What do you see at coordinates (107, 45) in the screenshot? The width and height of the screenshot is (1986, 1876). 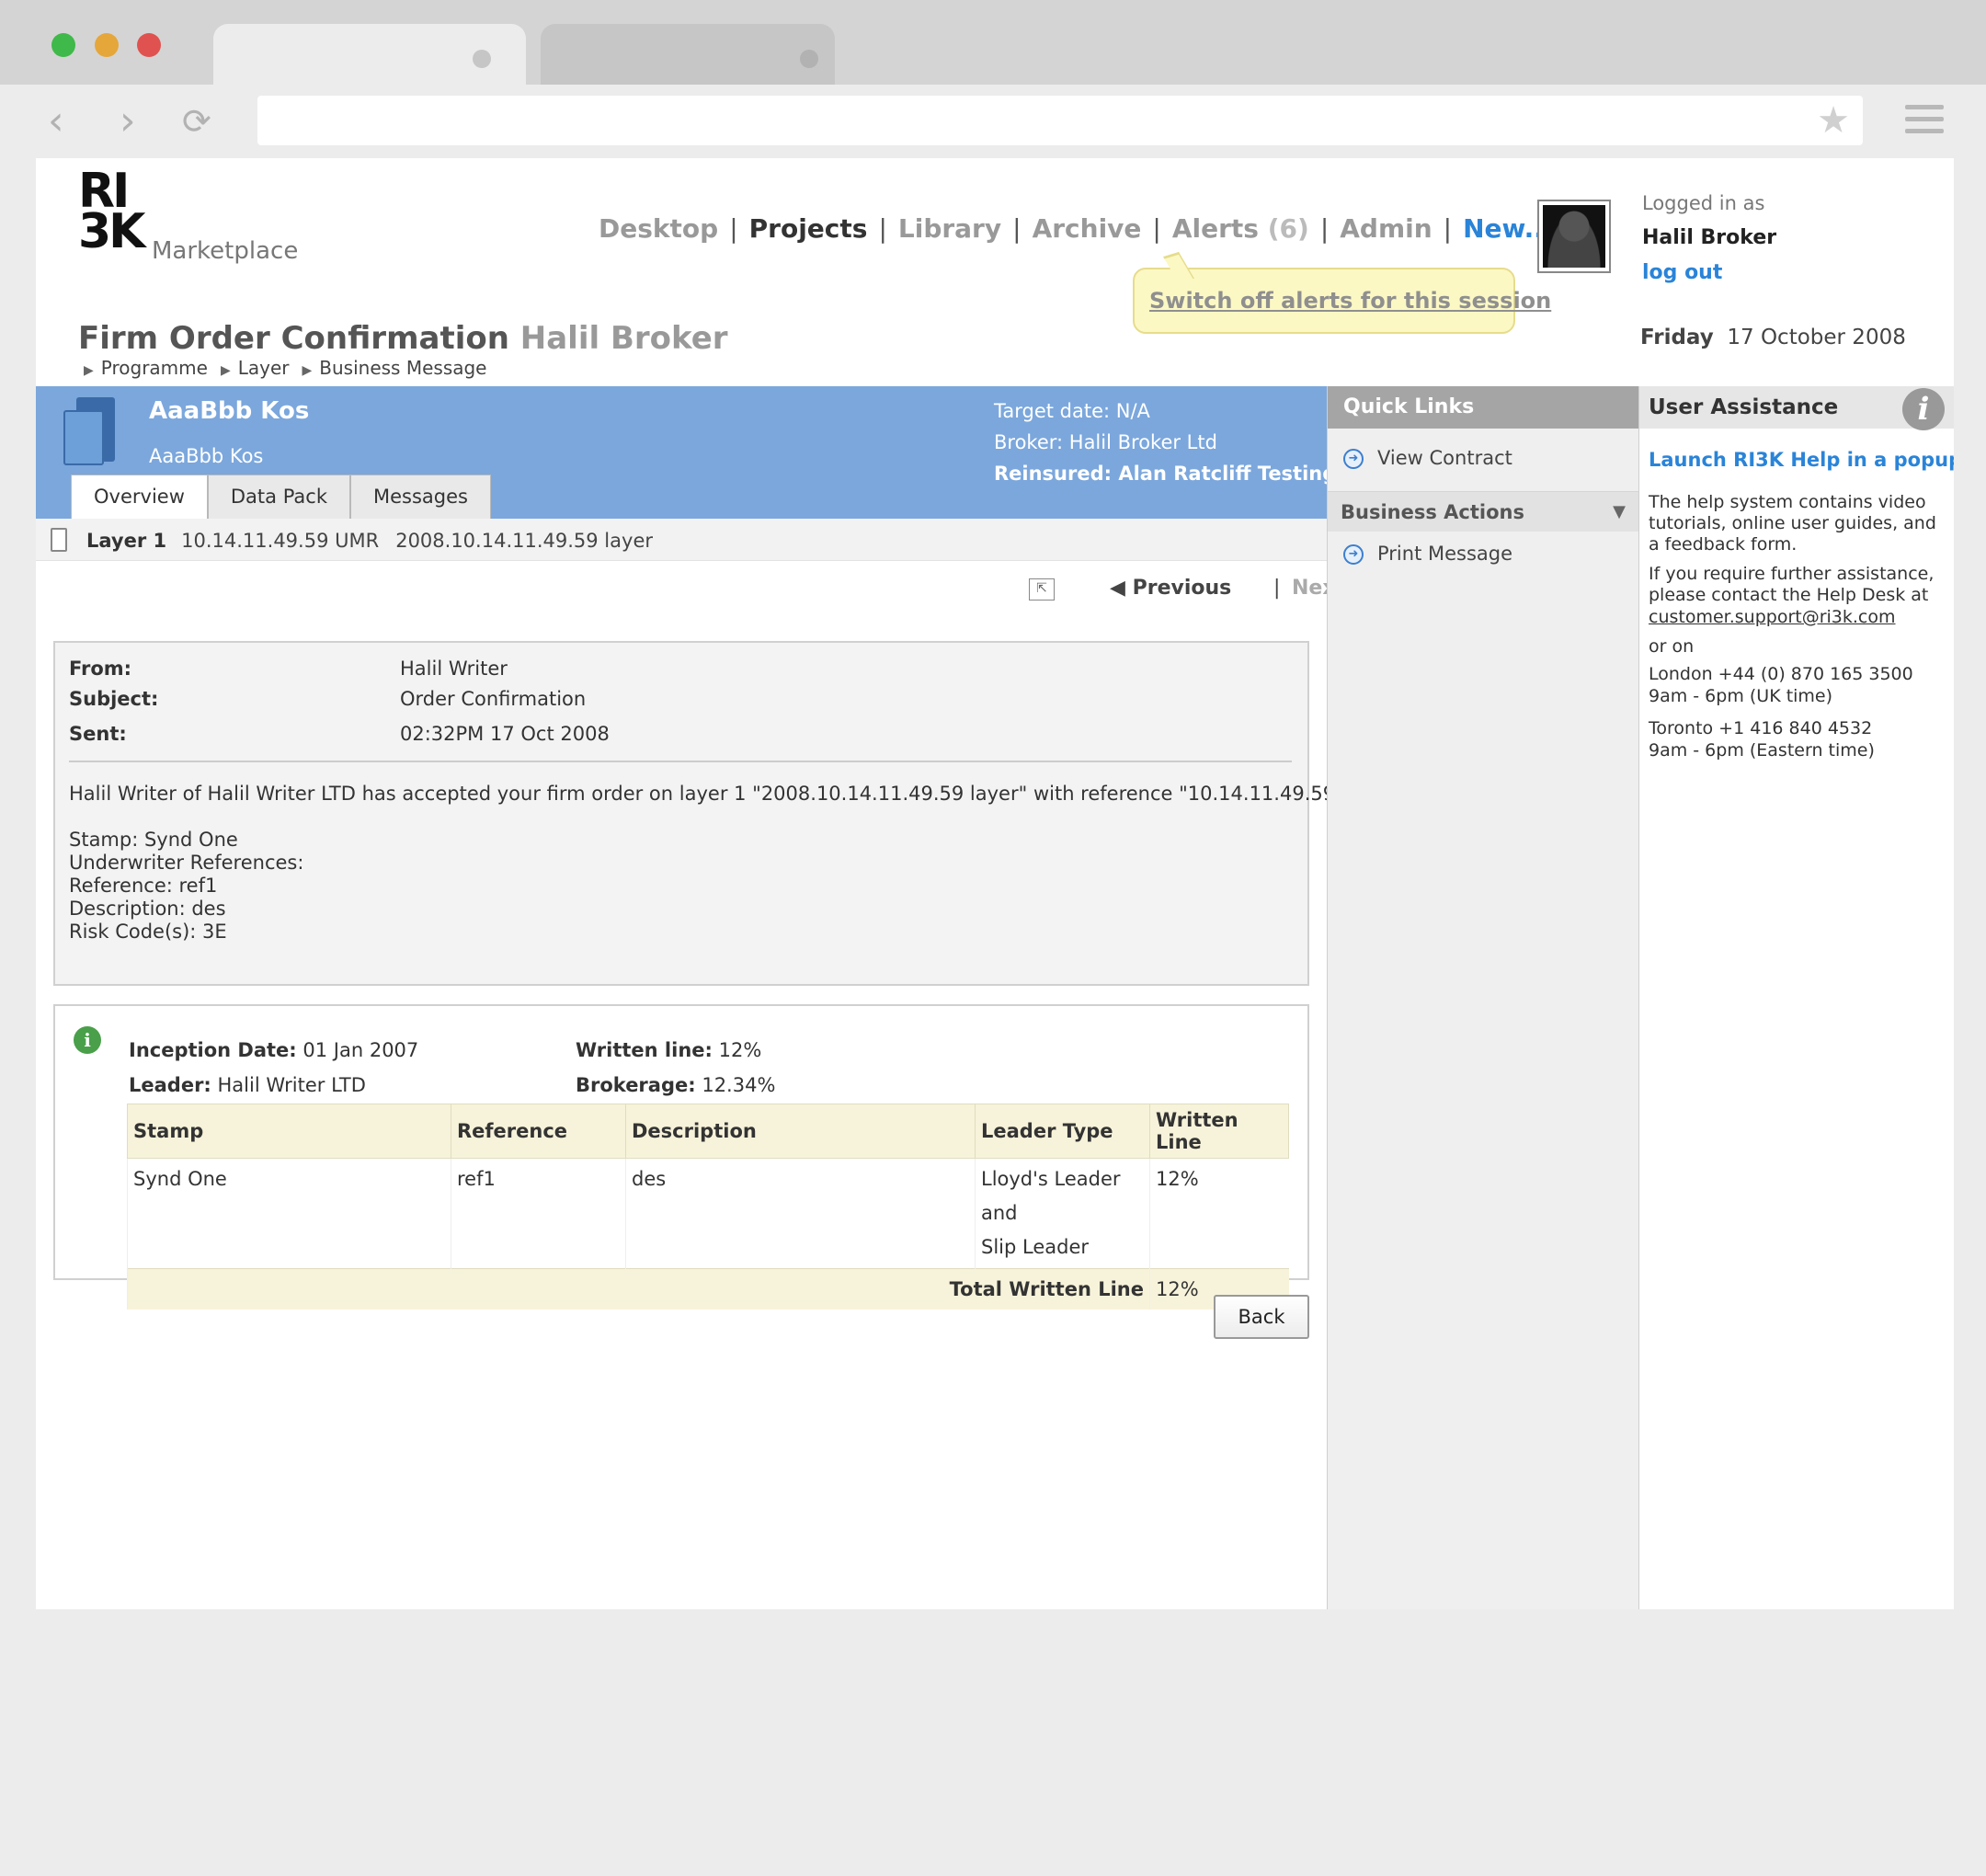 I see `window-minimize-button` at bounding box center [107, 45].